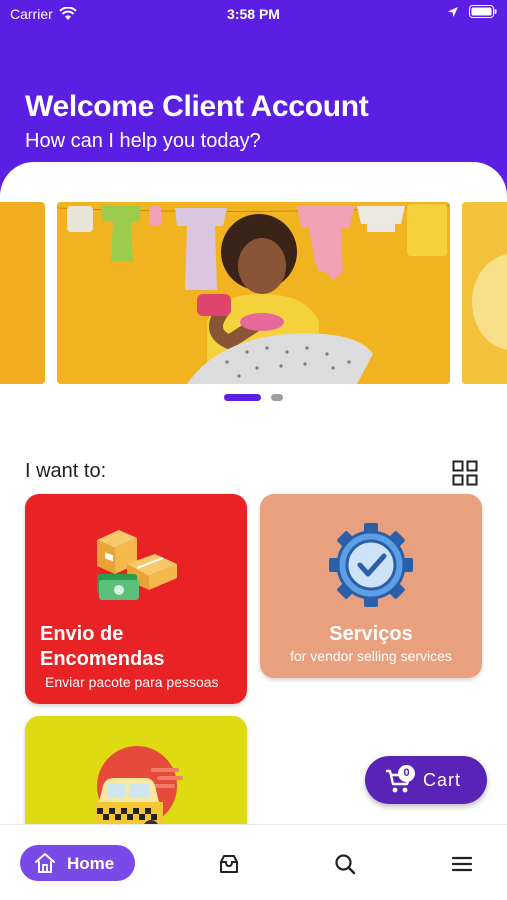  I want to click on menu-icon, so click(462, 864).